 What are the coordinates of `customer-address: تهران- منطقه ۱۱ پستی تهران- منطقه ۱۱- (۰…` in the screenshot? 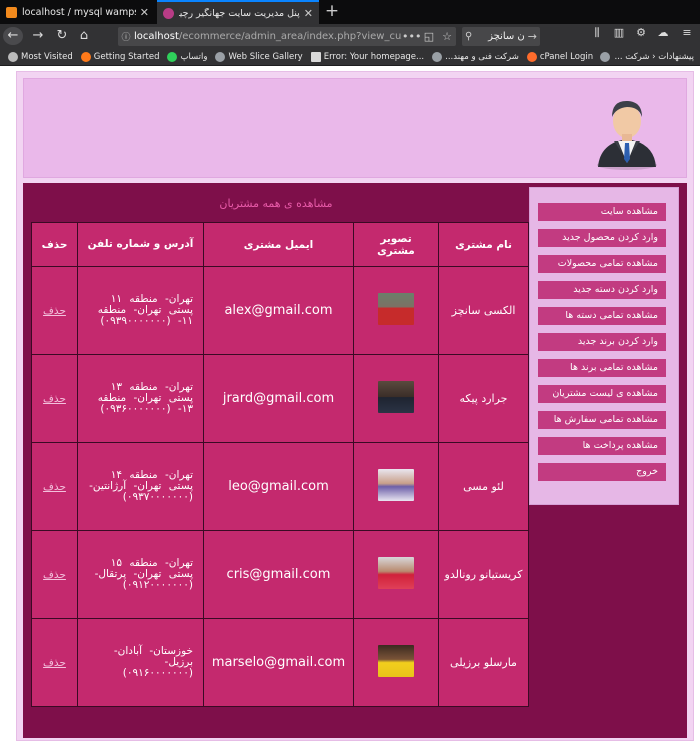 It's located at (140, 310).